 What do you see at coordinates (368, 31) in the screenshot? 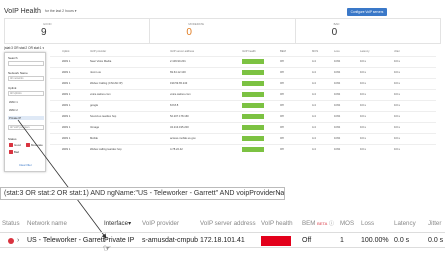
I see `kpi-bad: BAD 0` at bounding box center [368, 31].